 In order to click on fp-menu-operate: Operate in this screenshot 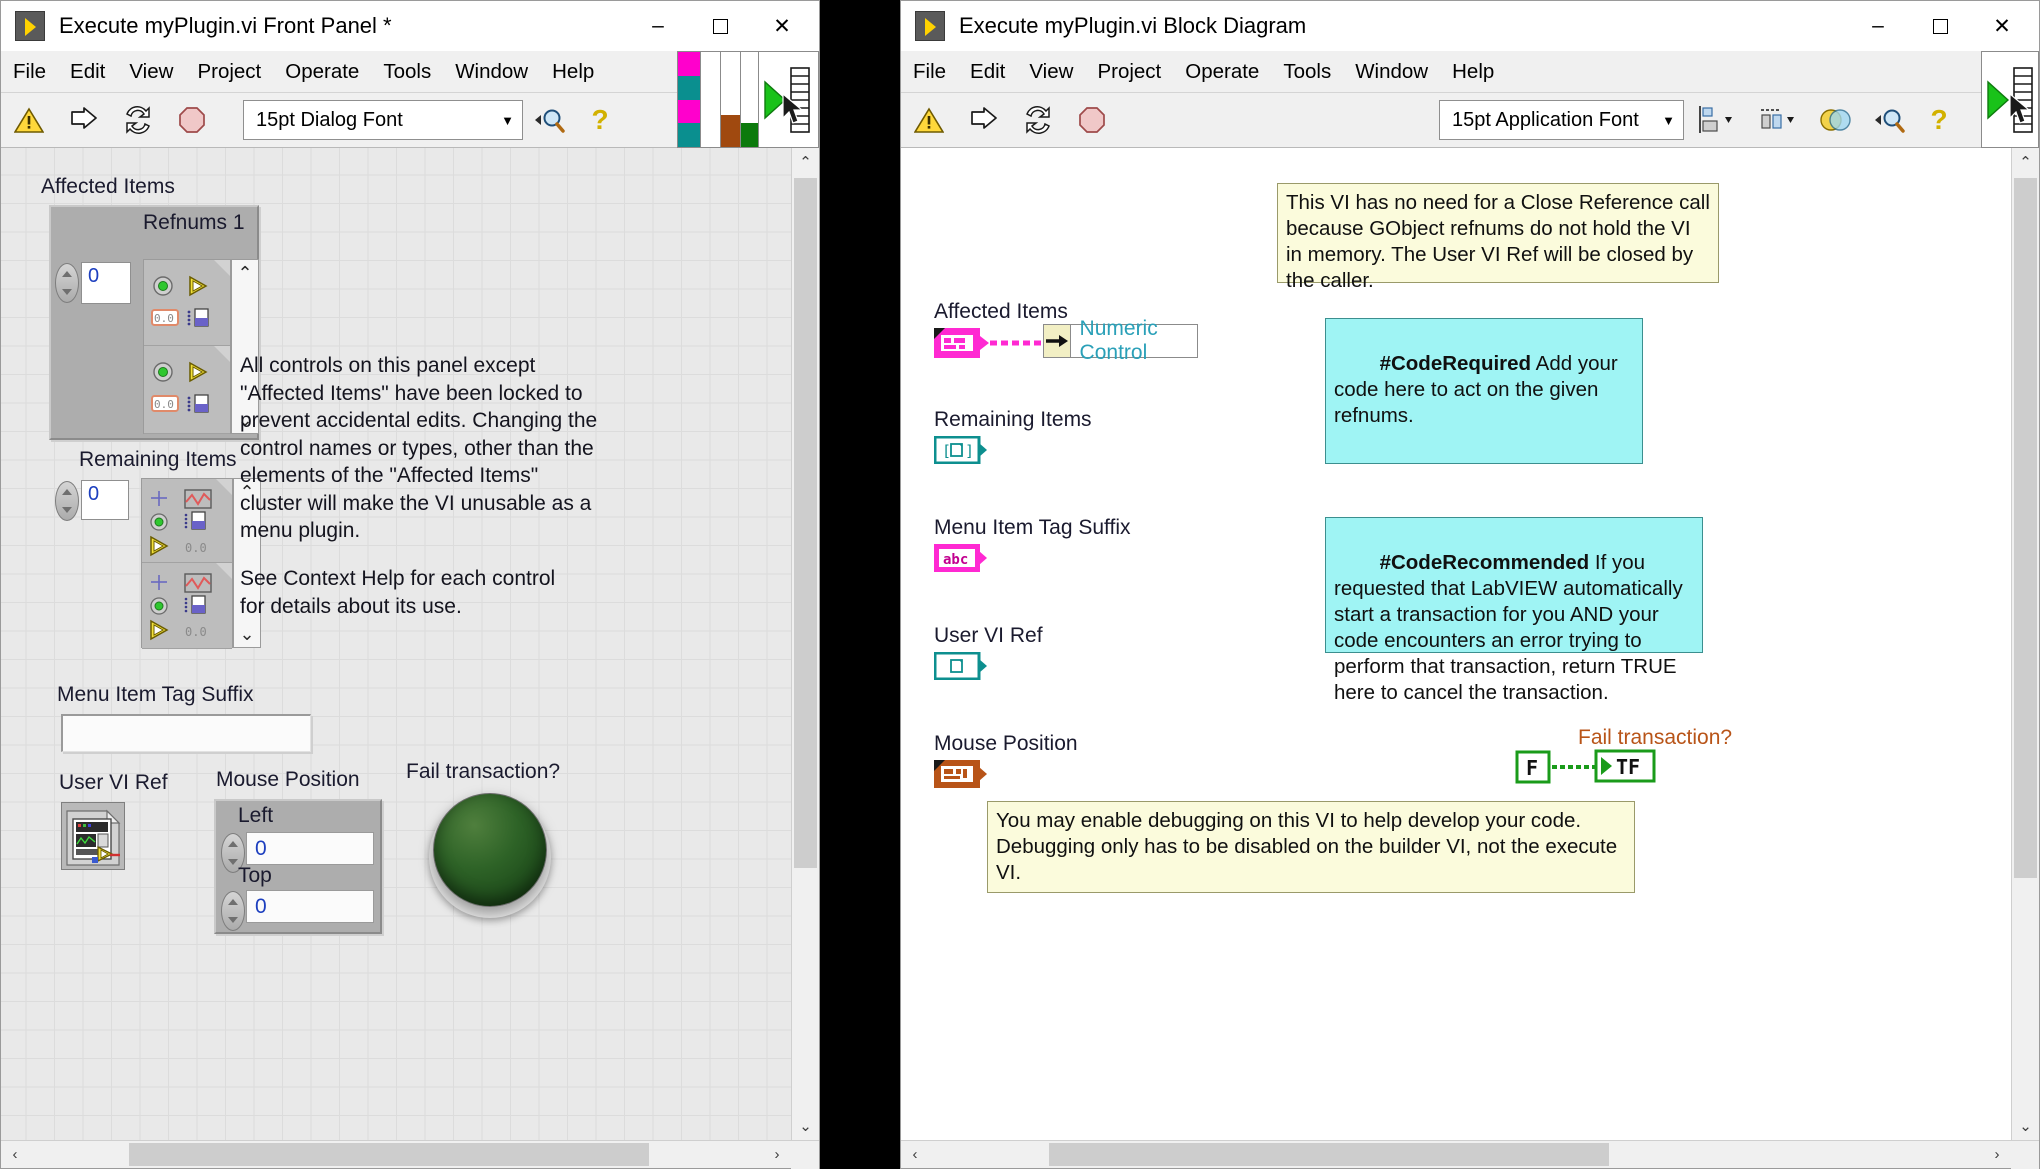, I will do `click(322, 71)`.